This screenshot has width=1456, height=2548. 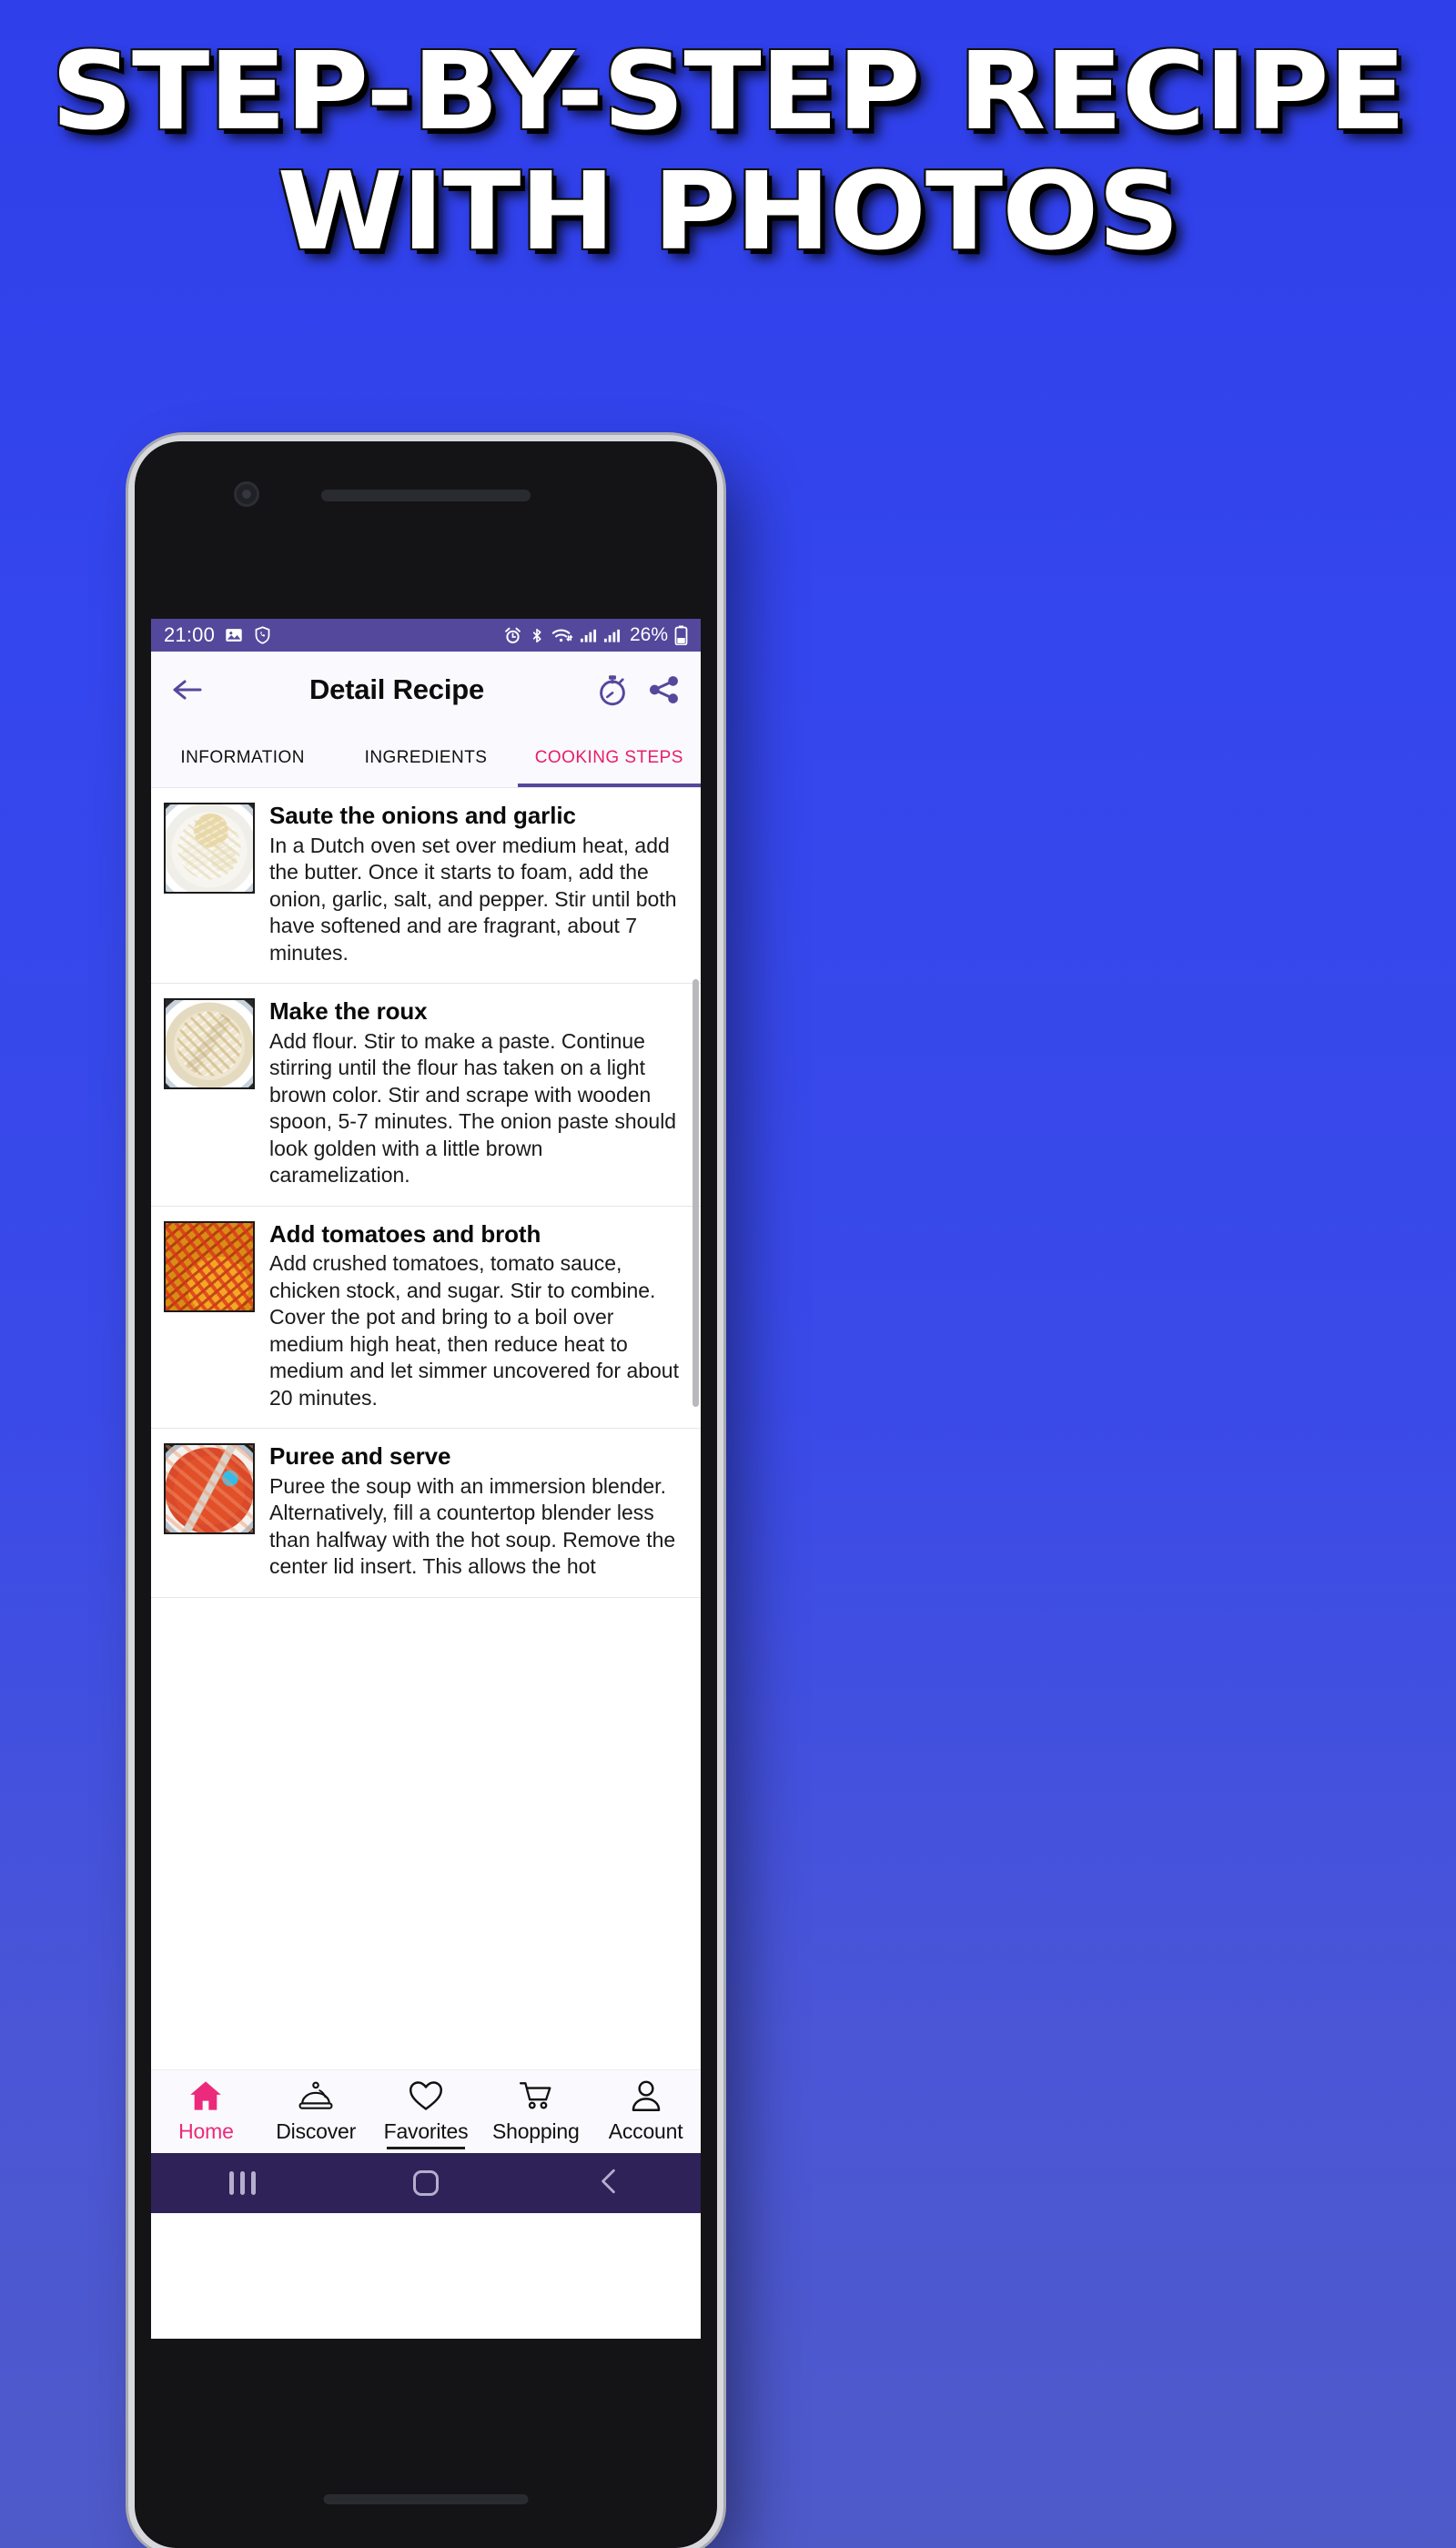 I want to click on nav-item-shopping: Shopping, so click(x=536, y=2112).